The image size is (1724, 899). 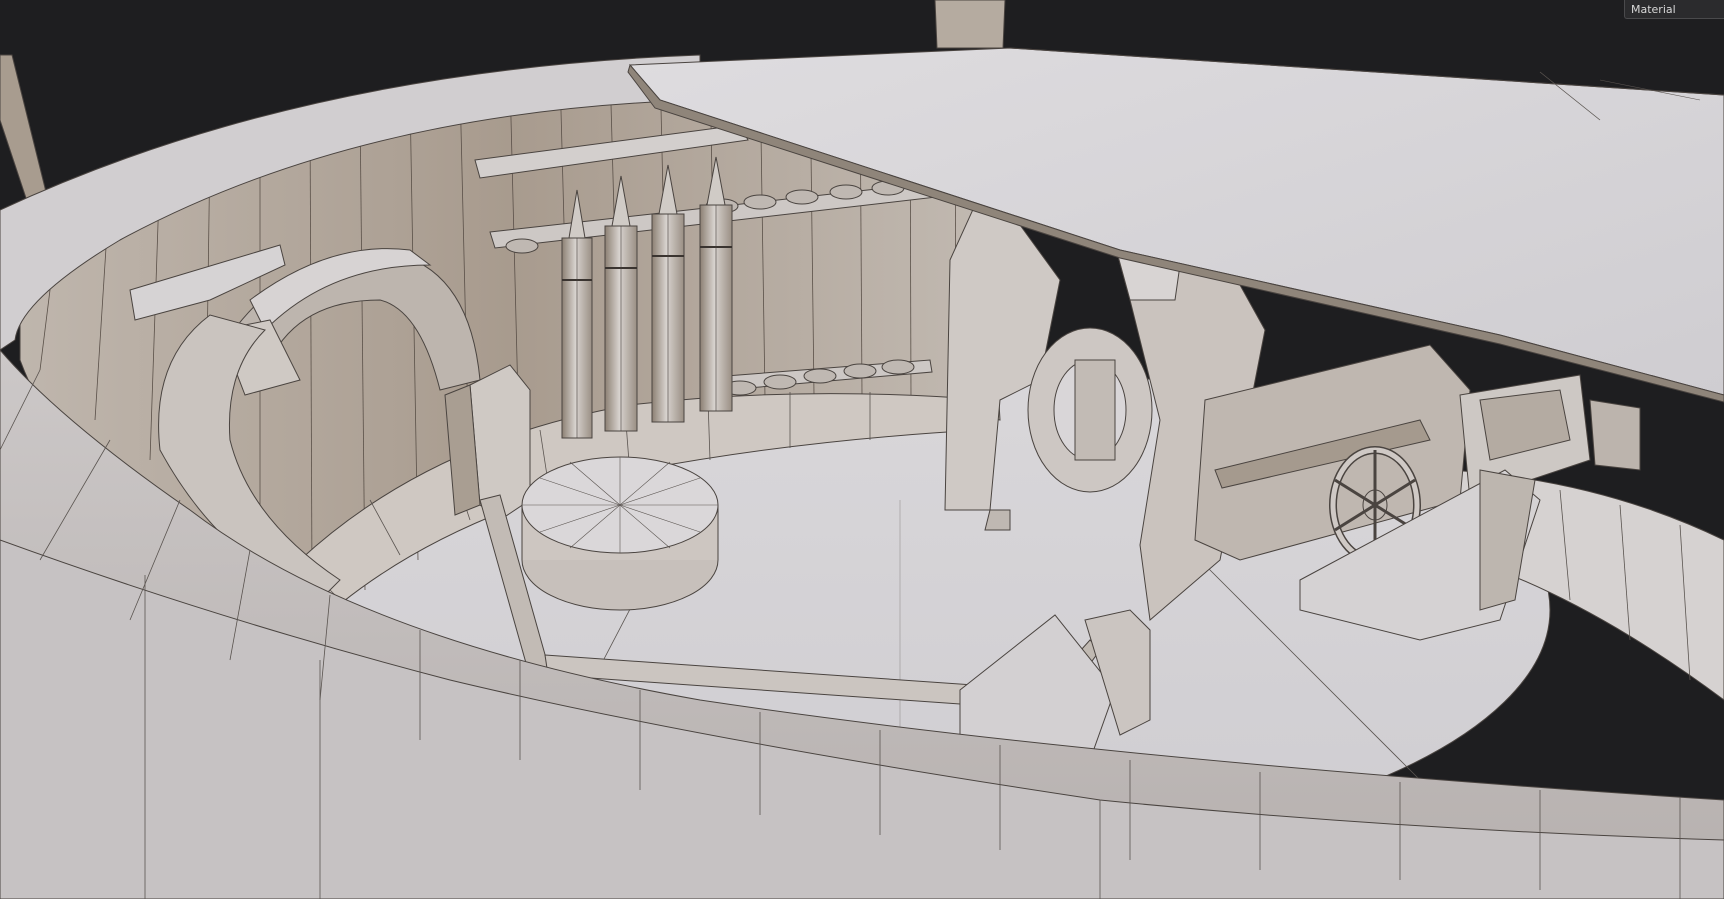 I want to click on gun-breech-ring, so click(x=1090, y=410).